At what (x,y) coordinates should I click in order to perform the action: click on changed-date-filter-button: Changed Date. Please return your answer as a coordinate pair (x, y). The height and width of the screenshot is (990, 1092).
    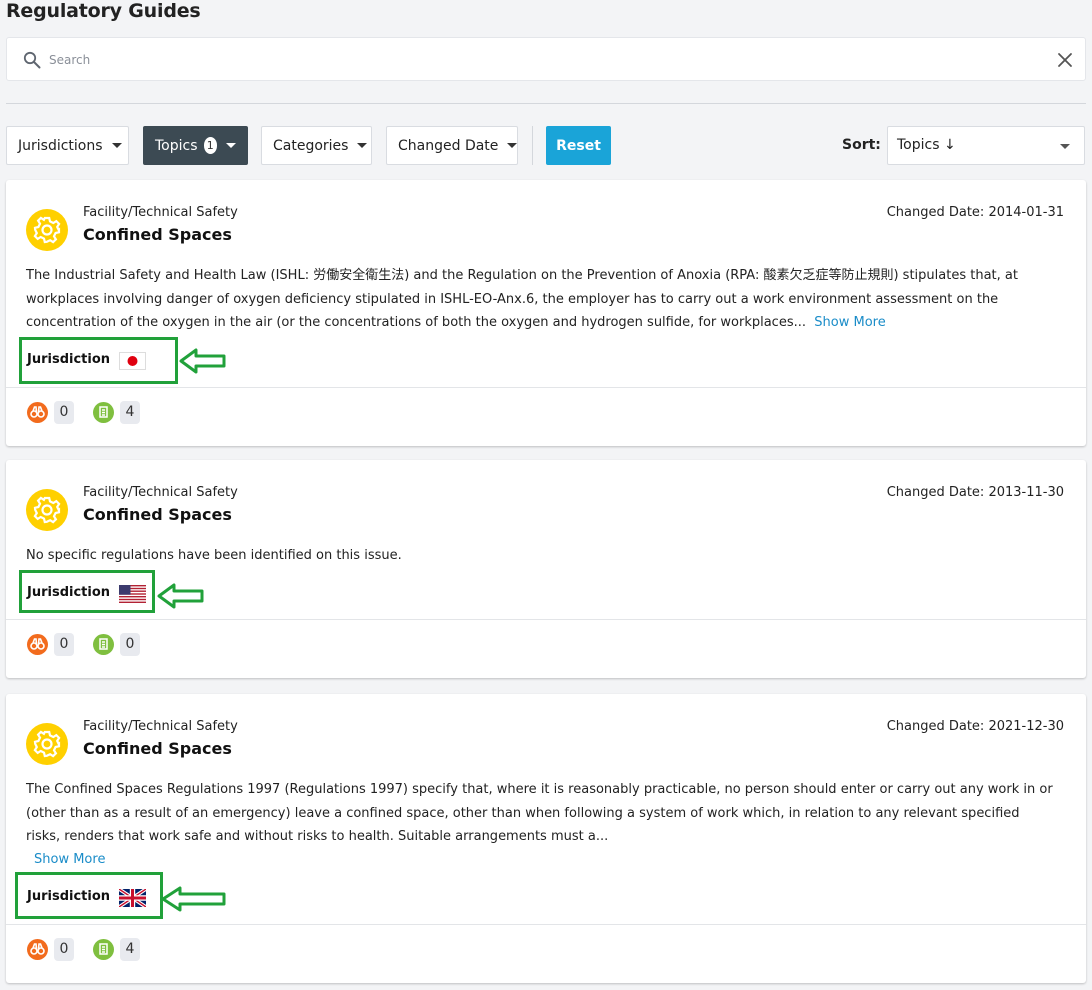
    Looking at the image, I should click on (452, 145).